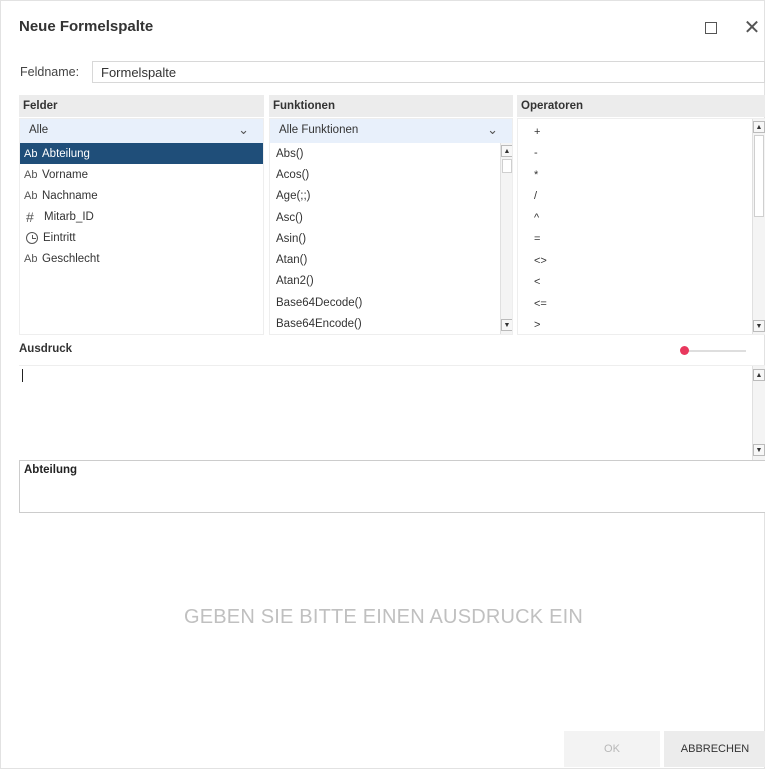  I want to click on field-item-vorname: Ab Vorname, so click(141, 174).